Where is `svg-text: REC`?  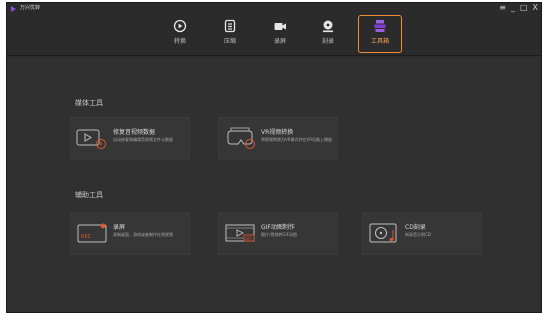
svg-text: REC is located at coordinates (86, 237).